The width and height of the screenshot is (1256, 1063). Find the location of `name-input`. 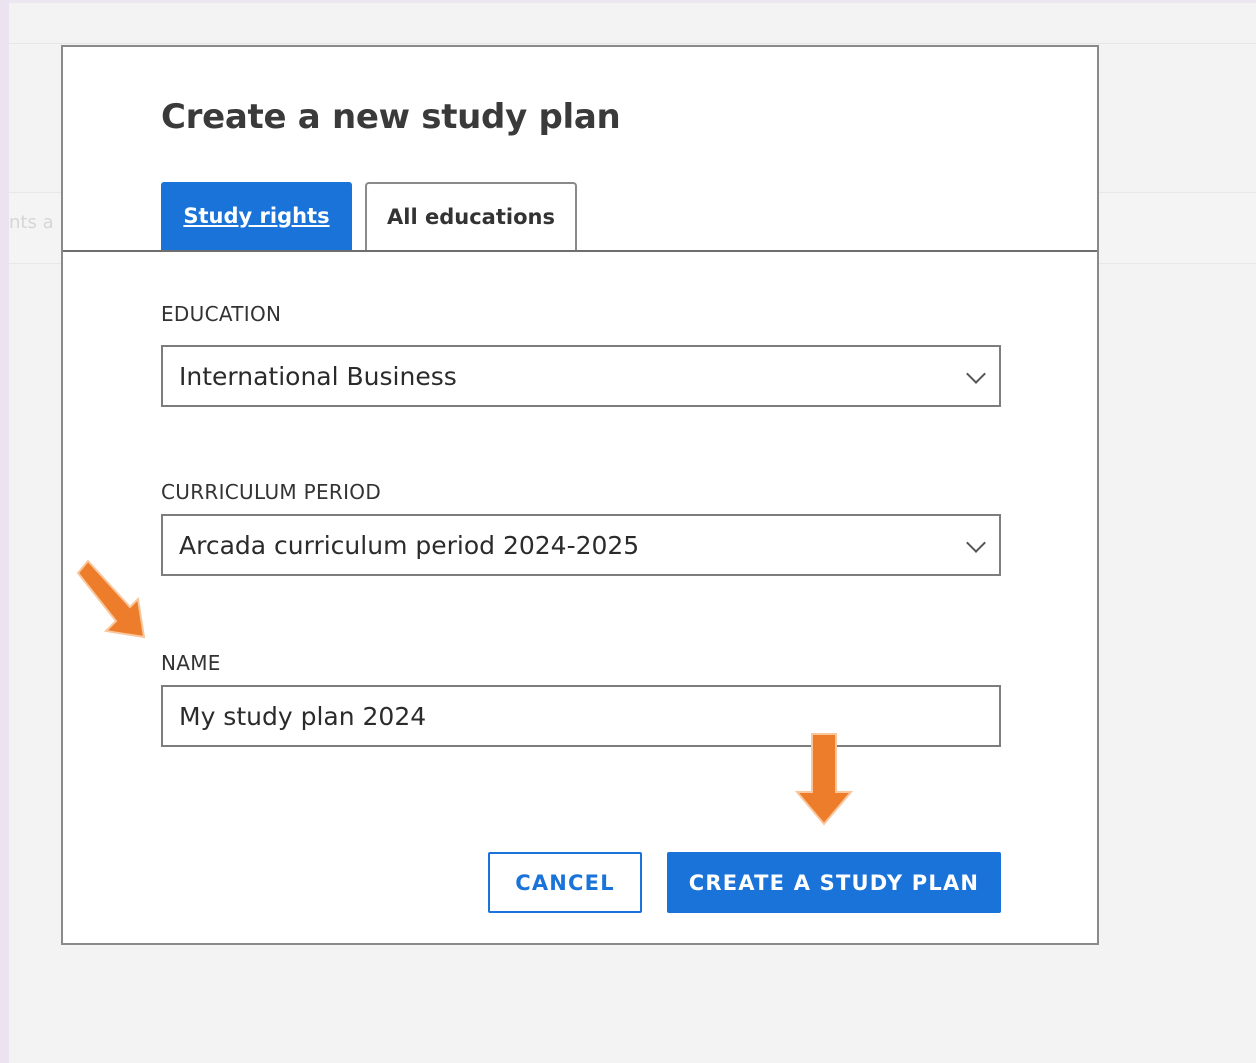

name-input is located at coordinates (579, 716).